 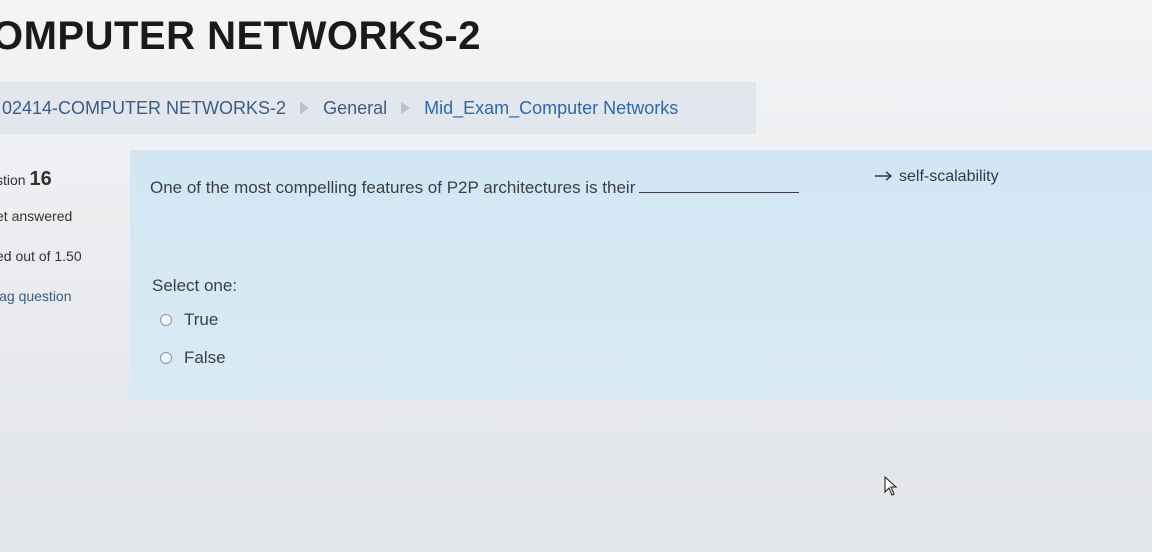 I want to click on question-number: stion 16, so click(x=26, y=179).